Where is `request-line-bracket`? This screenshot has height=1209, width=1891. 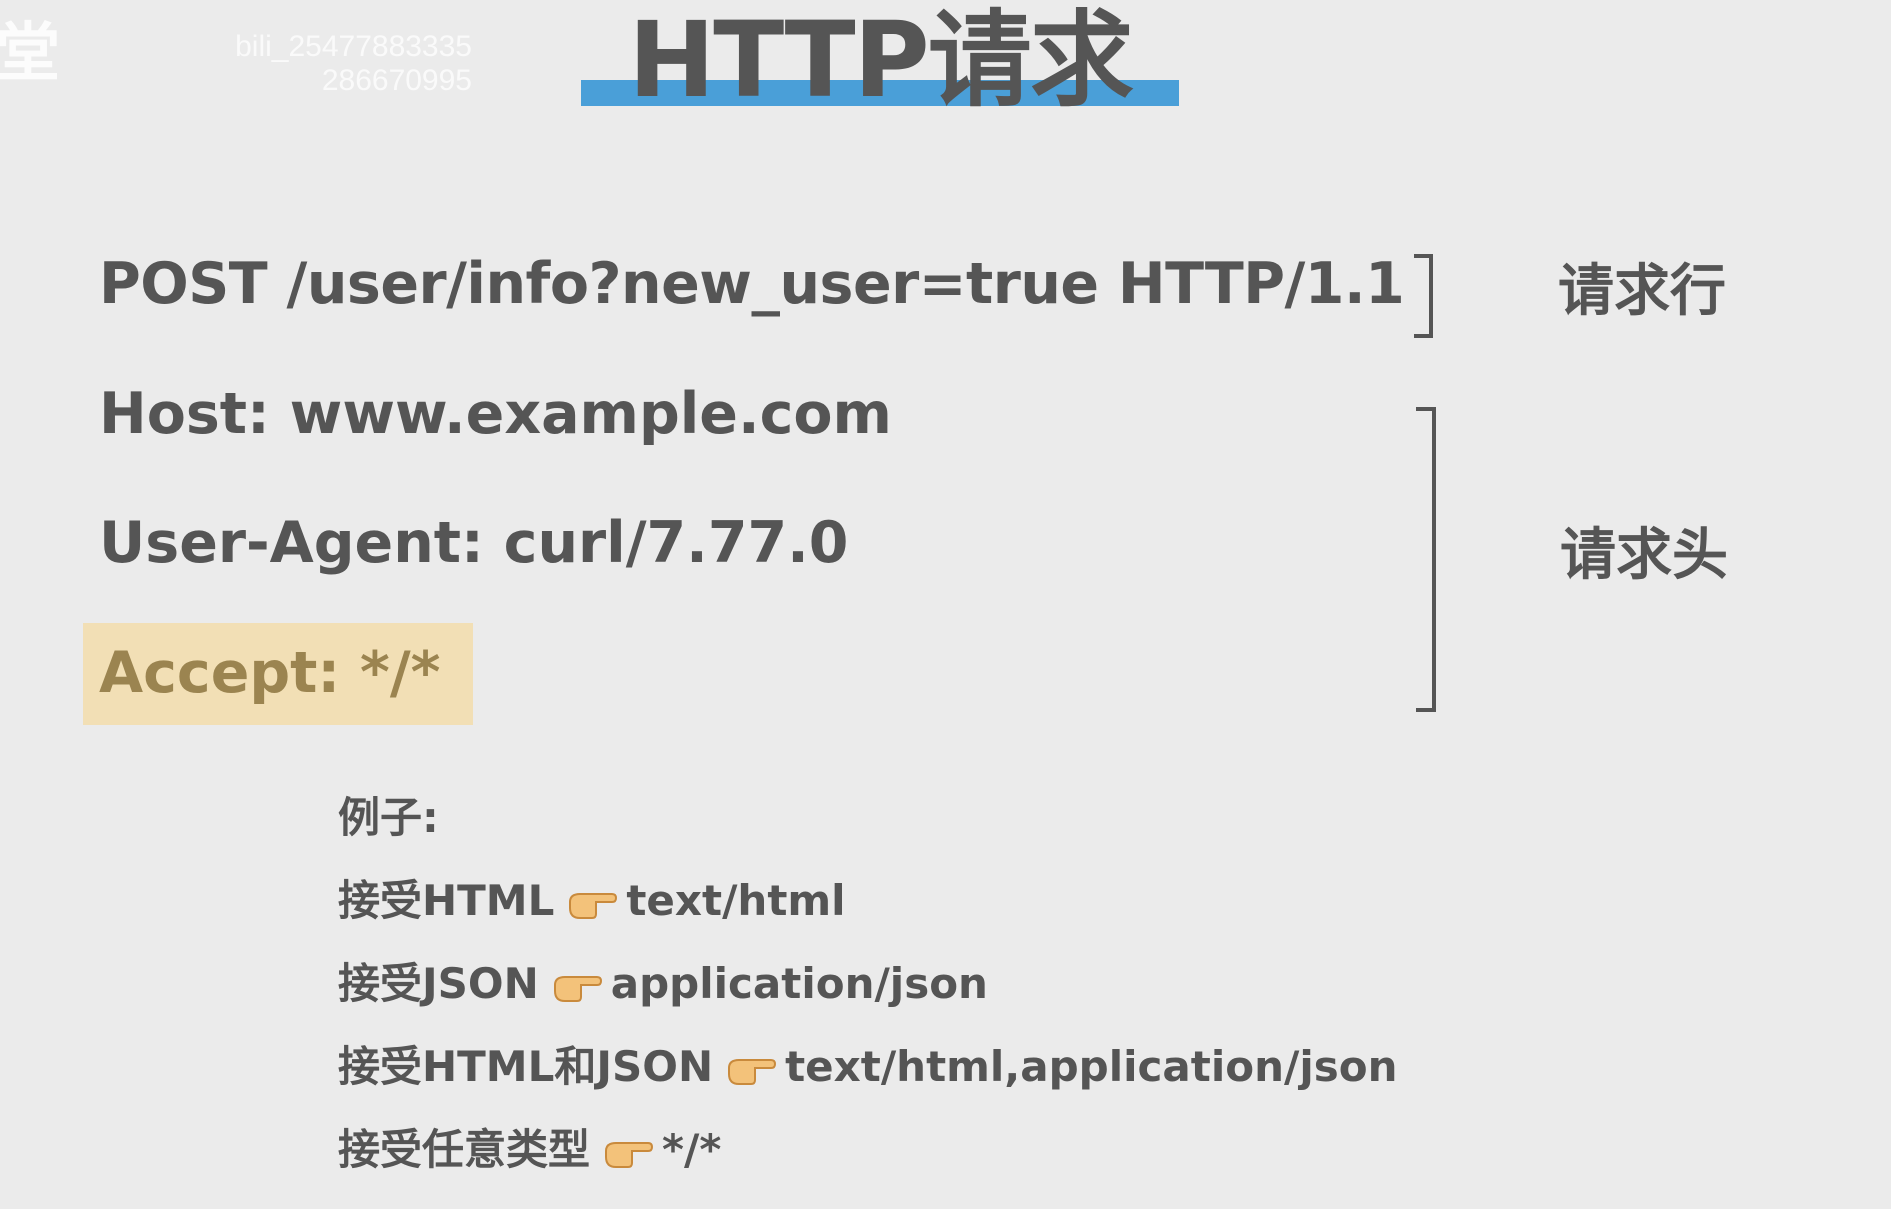
request-line-bracket is located at coordinates (1423, 296).